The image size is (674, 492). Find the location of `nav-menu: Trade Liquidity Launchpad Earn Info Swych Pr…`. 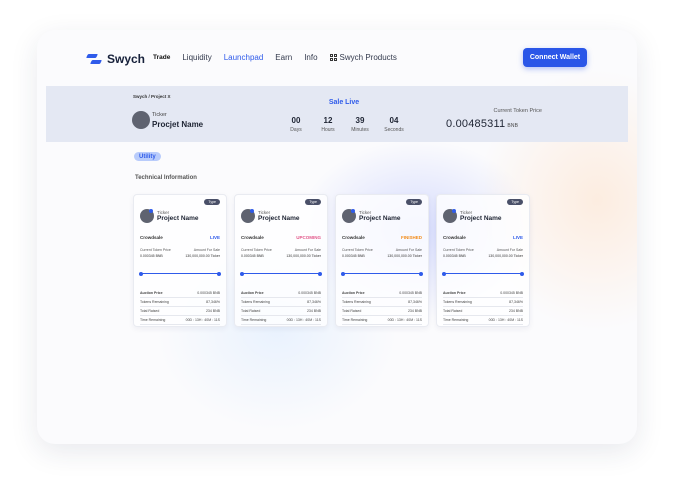

nav-menu: Trade Liquidity Launchpad Earn Info Swych Pr… is located at coordinates (281, 57).